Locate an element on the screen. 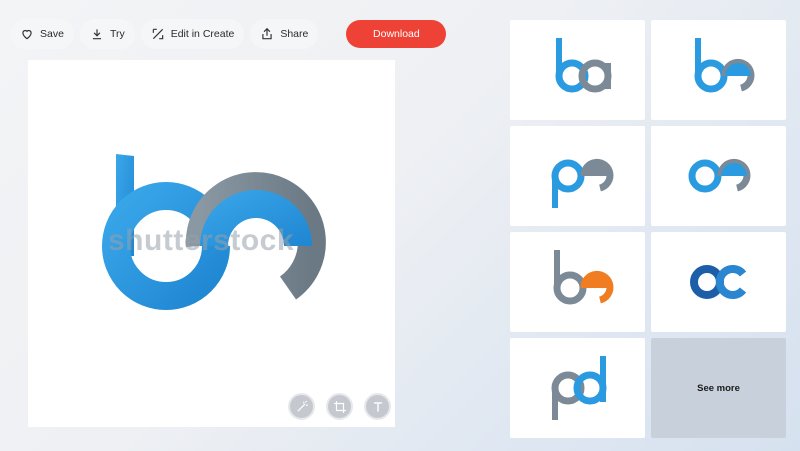  save-button: Save is located at coordinates (42, 34).